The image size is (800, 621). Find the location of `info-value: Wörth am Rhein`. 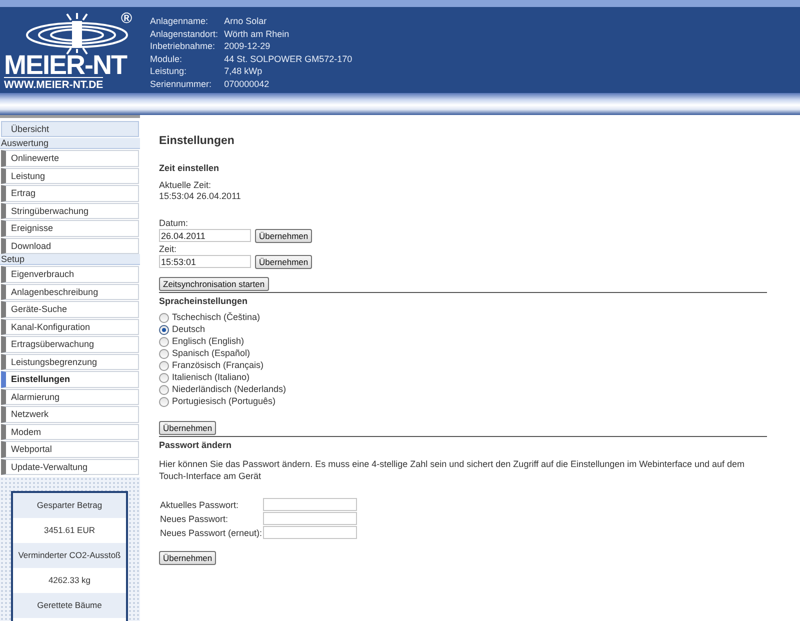

info-value: Wörth am Rhein is located at coordinates (257, 34).